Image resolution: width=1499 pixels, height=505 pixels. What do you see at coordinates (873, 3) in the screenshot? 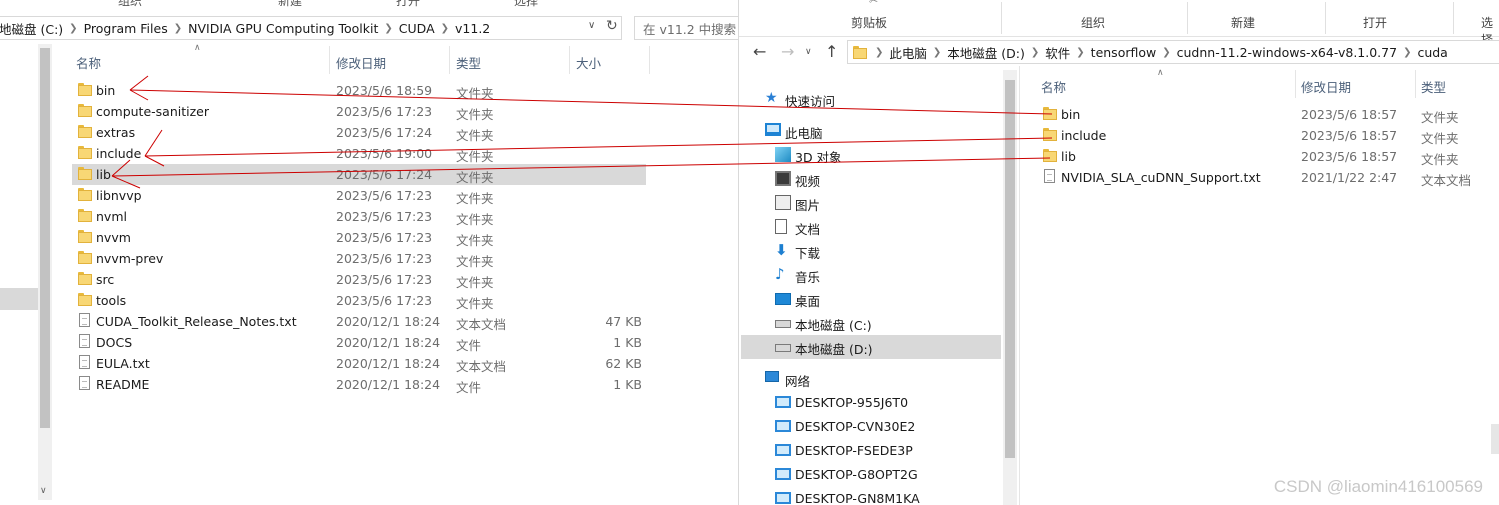
I see `cut-icon: ✂` at bounding box center [873, 3].